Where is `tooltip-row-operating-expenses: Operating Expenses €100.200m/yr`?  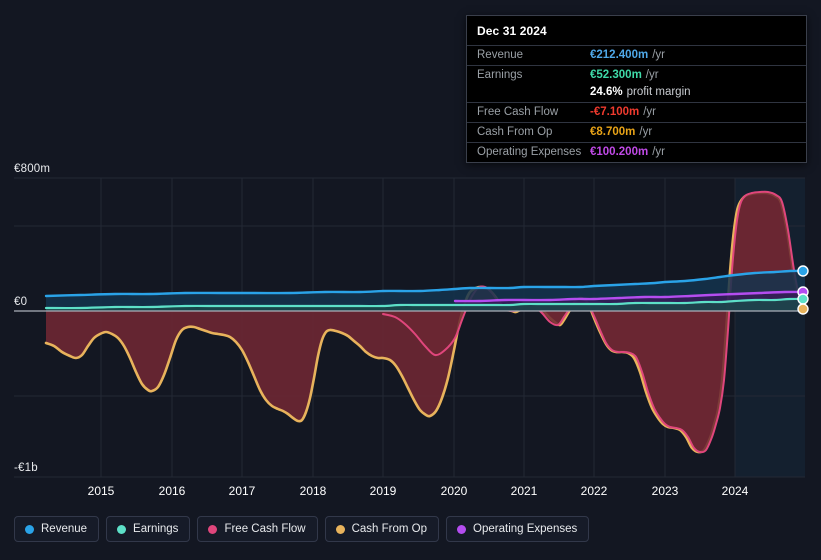
tooltip-row-operating-expenses: Operating Expenses €100.200m/yr is located at coordinates (636, 152).